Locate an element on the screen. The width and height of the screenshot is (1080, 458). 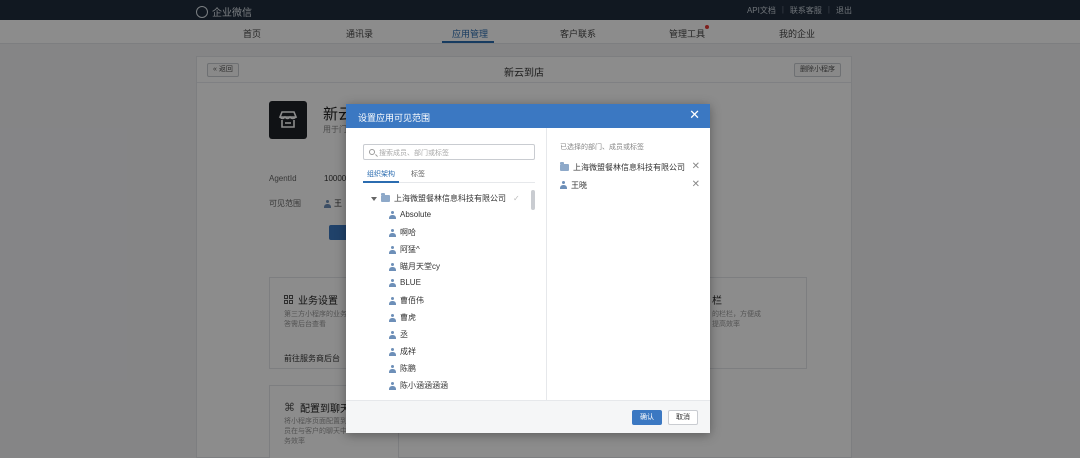
search-placeholder: 搜索成员、部门或标签 is located at coordinates (414, 153).